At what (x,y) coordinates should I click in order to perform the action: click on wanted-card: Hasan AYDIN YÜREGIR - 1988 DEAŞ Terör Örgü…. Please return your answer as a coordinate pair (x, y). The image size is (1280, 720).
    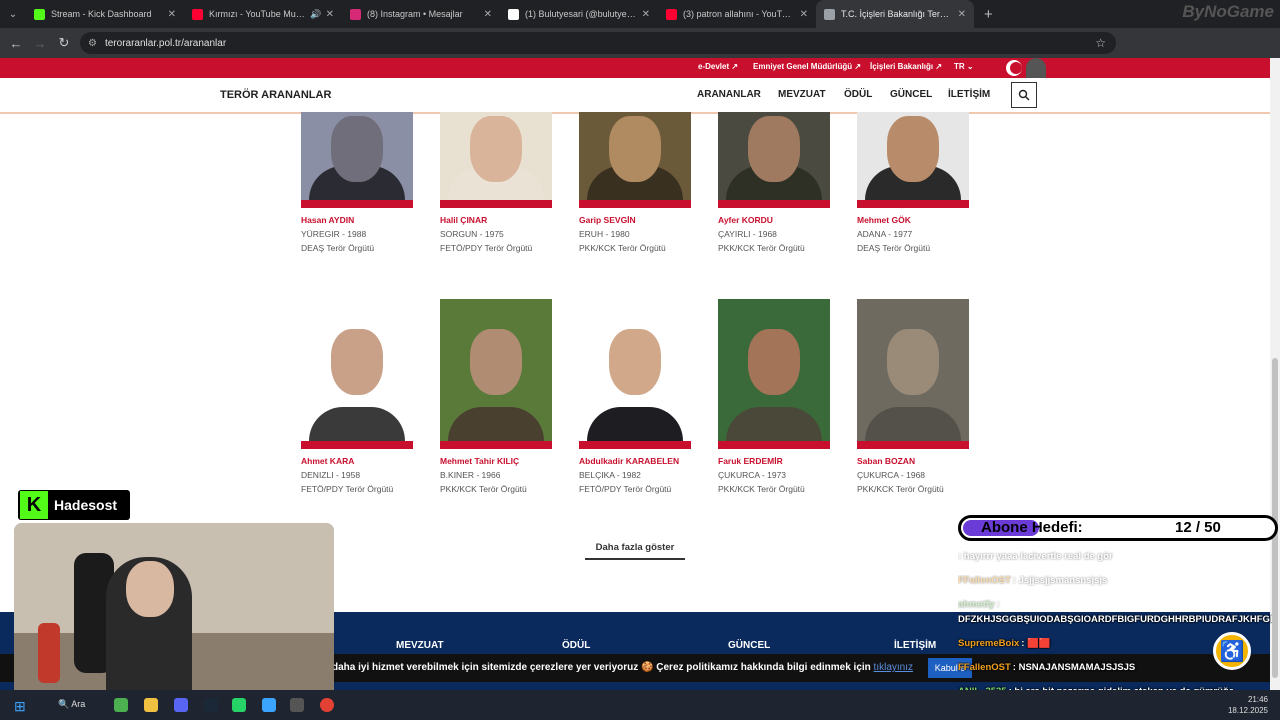
    Looking at the image, I should click on (357, 182).